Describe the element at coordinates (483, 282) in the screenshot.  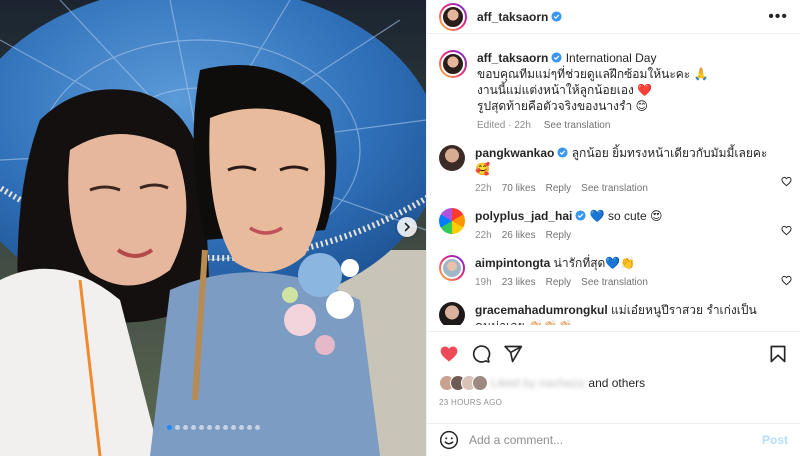
I see `comment-time: 19h` at that location.